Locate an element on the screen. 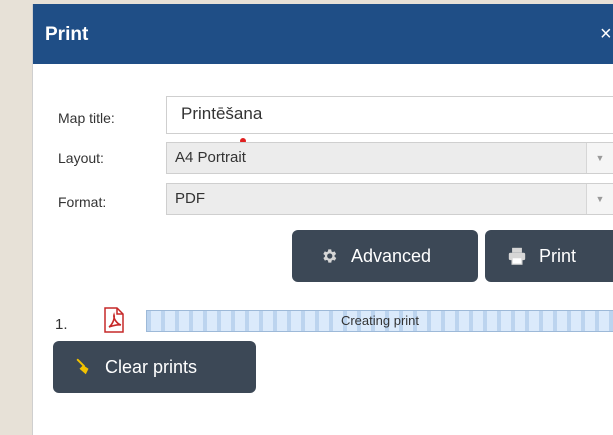  layout-select: A4 Portrait ▼ is located at coordinates (389, 158).